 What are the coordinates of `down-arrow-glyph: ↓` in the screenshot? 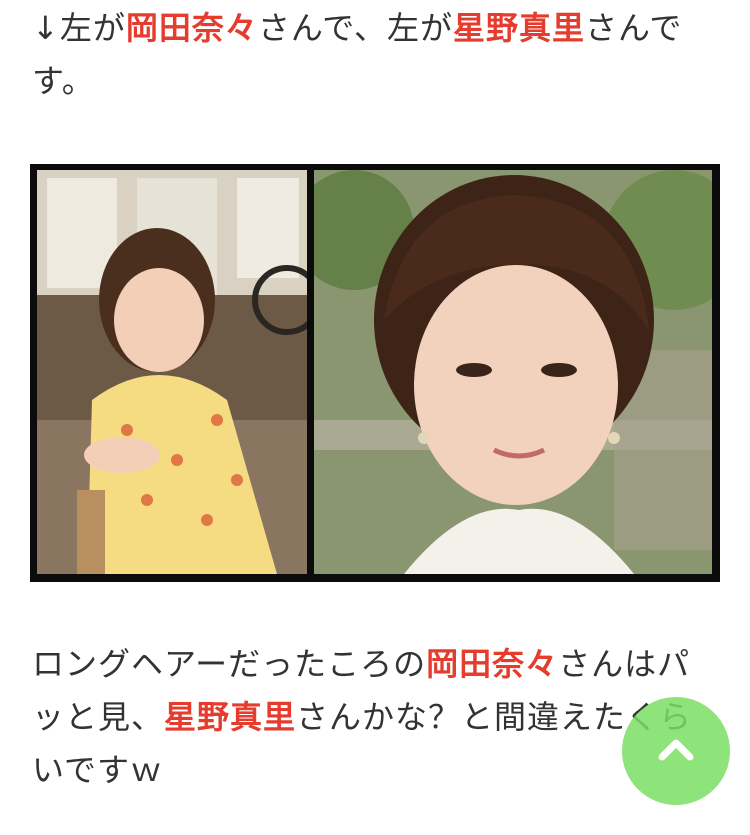 It's located at (46, 28).